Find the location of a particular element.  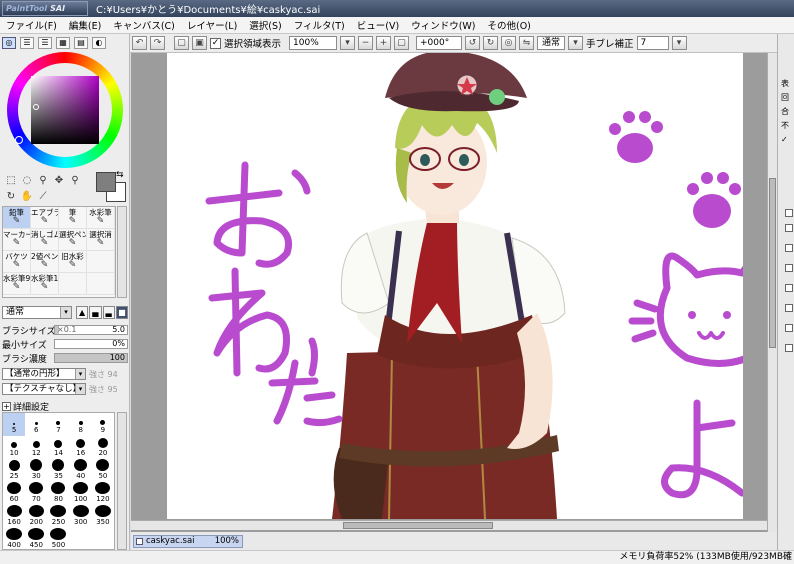

brush-size-350: 350 is located at coordinates (103, 516).